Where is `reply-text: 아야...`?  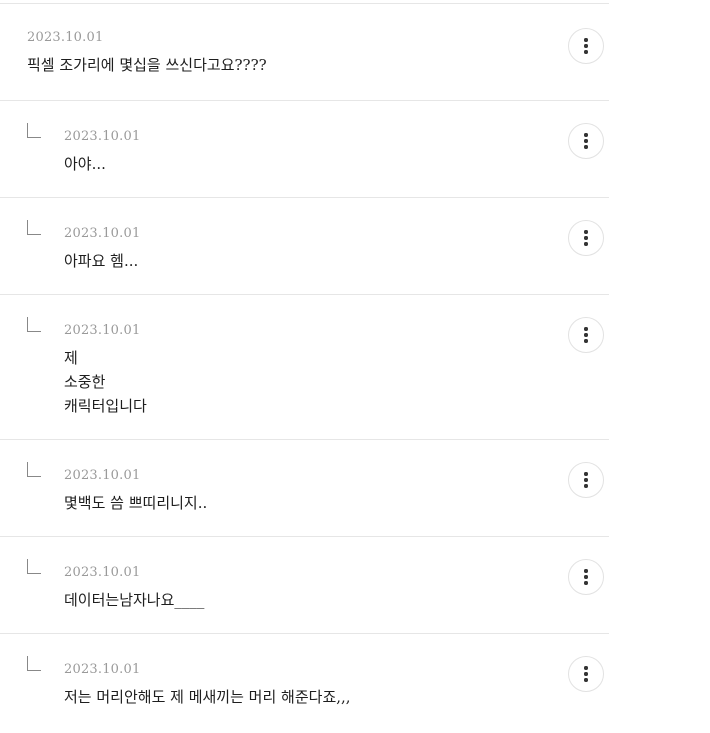
reply-text: 아야... is located at coordinates (85, 164).